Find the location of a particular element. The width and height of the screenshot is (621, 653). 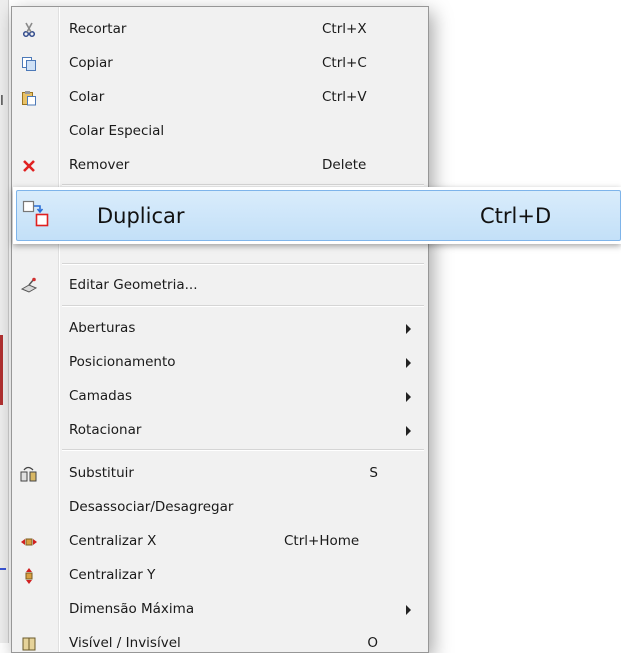

menu-item-label: Centralizar Y is located at coordinates (112, 575).